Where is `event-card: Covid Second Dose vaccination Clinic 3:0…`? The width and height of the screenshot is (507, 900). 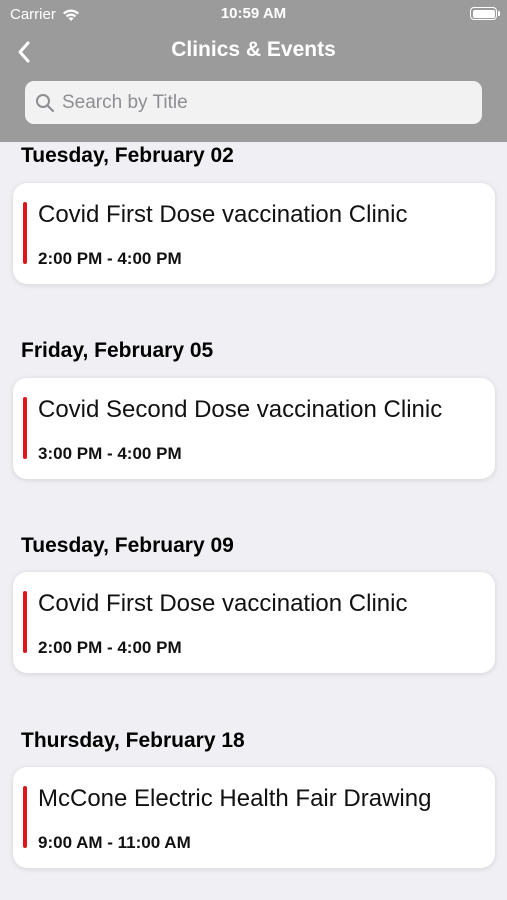 event-card: Covid Second Dose vaccination Clinic 3:0… is located at coordinates (254, 428).